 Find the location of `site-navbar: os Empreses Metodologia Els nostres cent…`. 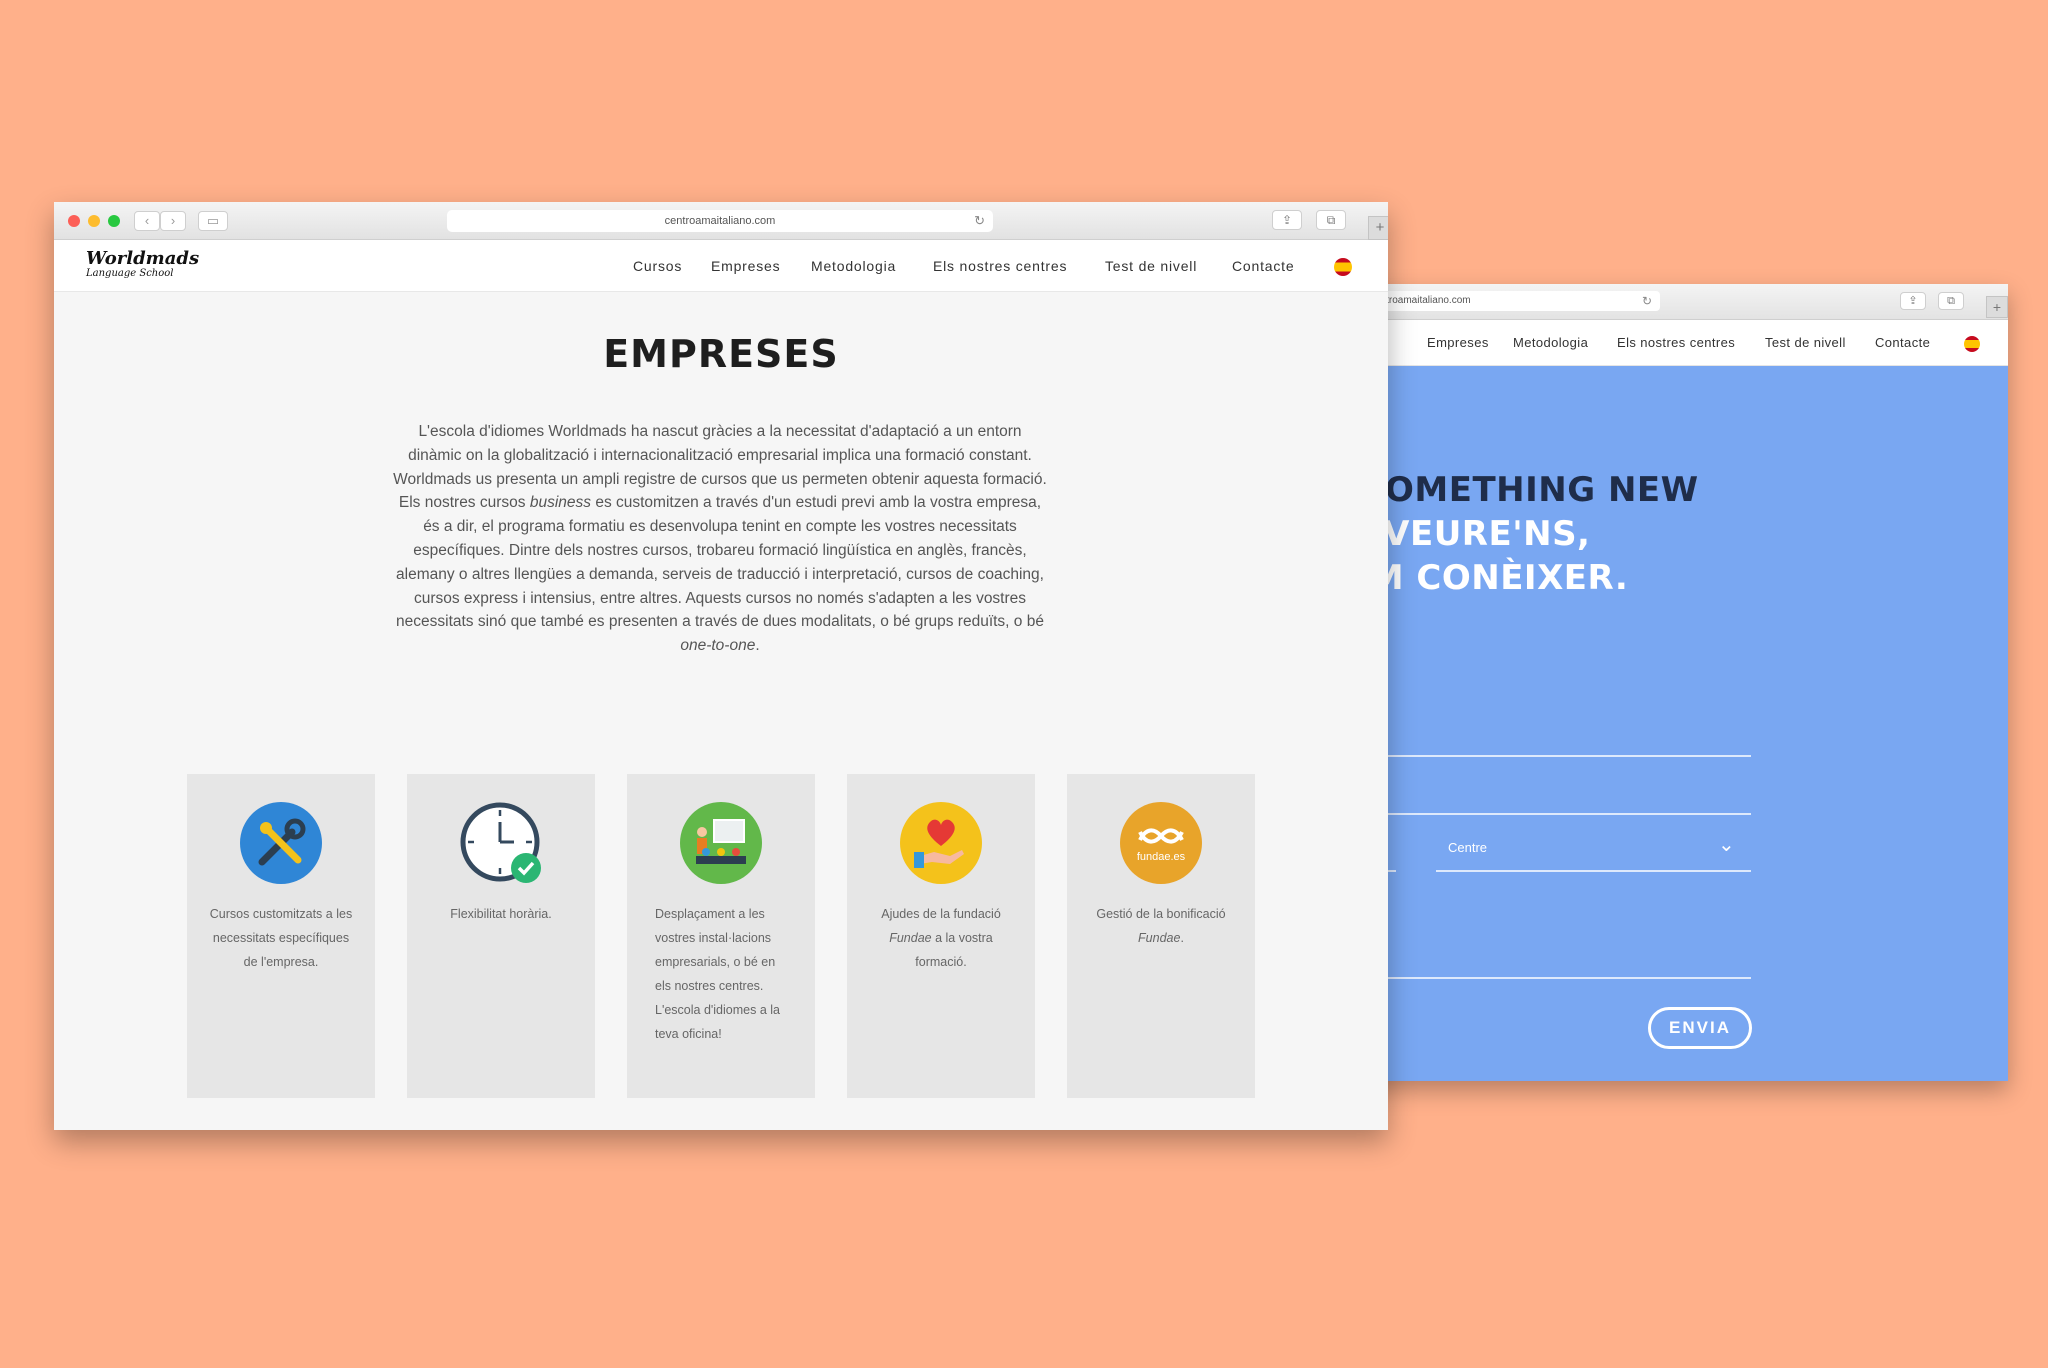

site-navbar: os Empreses Metodologia Els nostres cent… is located at coordinates (1684, 343).